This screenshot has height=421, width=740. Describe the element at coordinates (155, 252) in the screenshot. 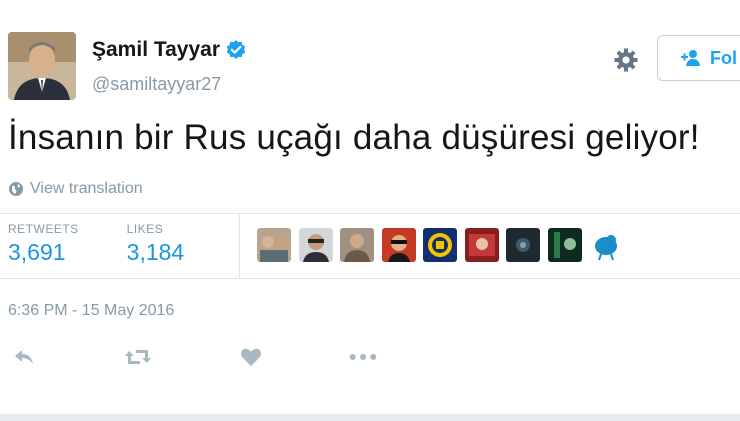

I see `likes-count: 3,184` at that location.